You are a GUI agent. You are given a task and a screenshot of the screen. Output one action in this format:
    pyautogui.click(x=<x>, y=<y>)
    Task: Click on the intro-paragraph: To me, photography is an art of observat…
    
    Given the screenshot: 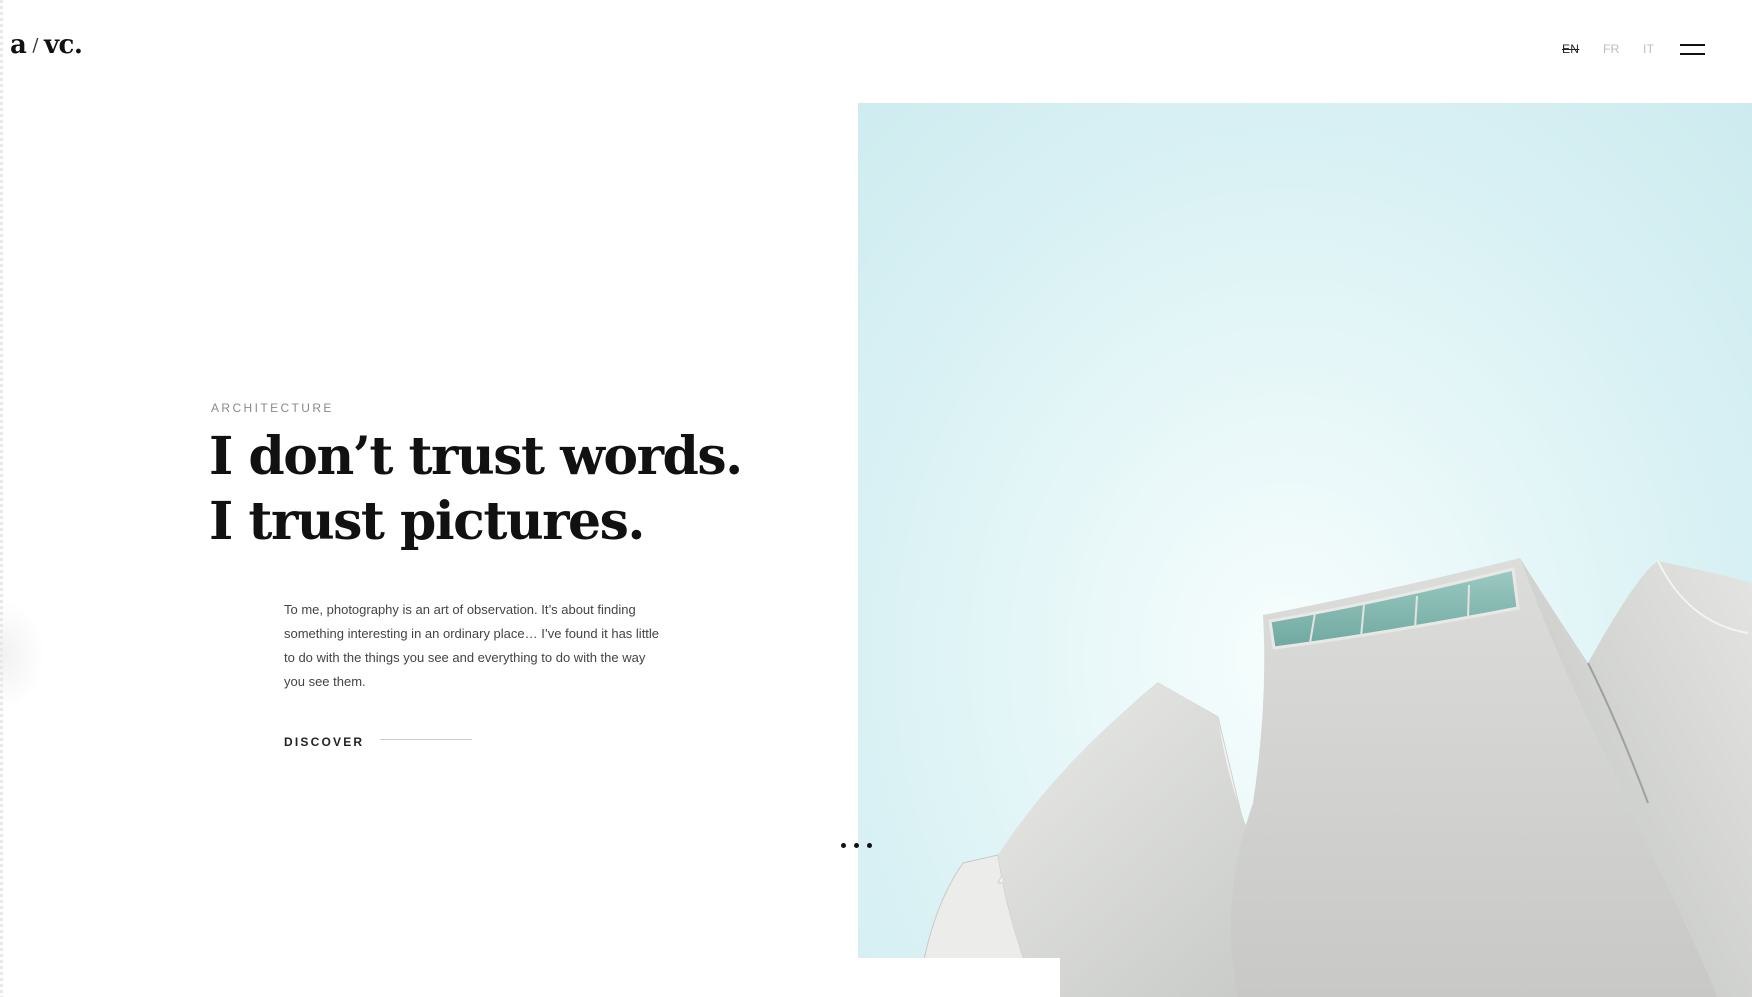 What is the action you would take?
    pyautogui.click(x=472, y=645)
    